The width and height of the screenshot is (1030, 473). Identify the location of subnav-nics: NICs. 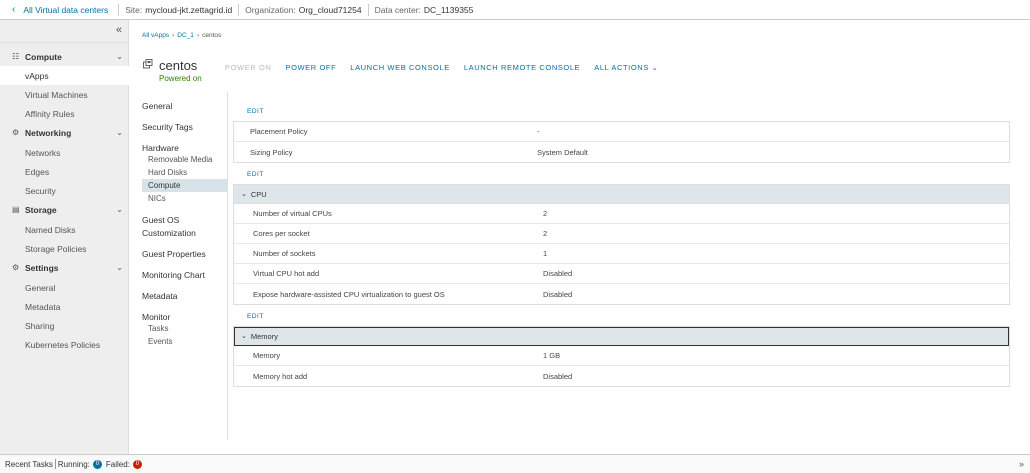
(185, 198).